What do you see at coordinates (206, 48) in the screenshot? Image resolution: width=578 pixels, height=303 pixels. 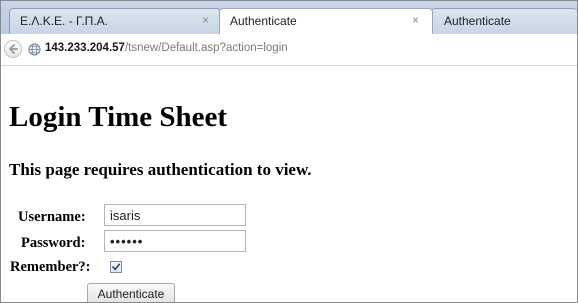 I see `url-path: /tsnew/Default.asp?action=login` at bounding box center [206, 48].